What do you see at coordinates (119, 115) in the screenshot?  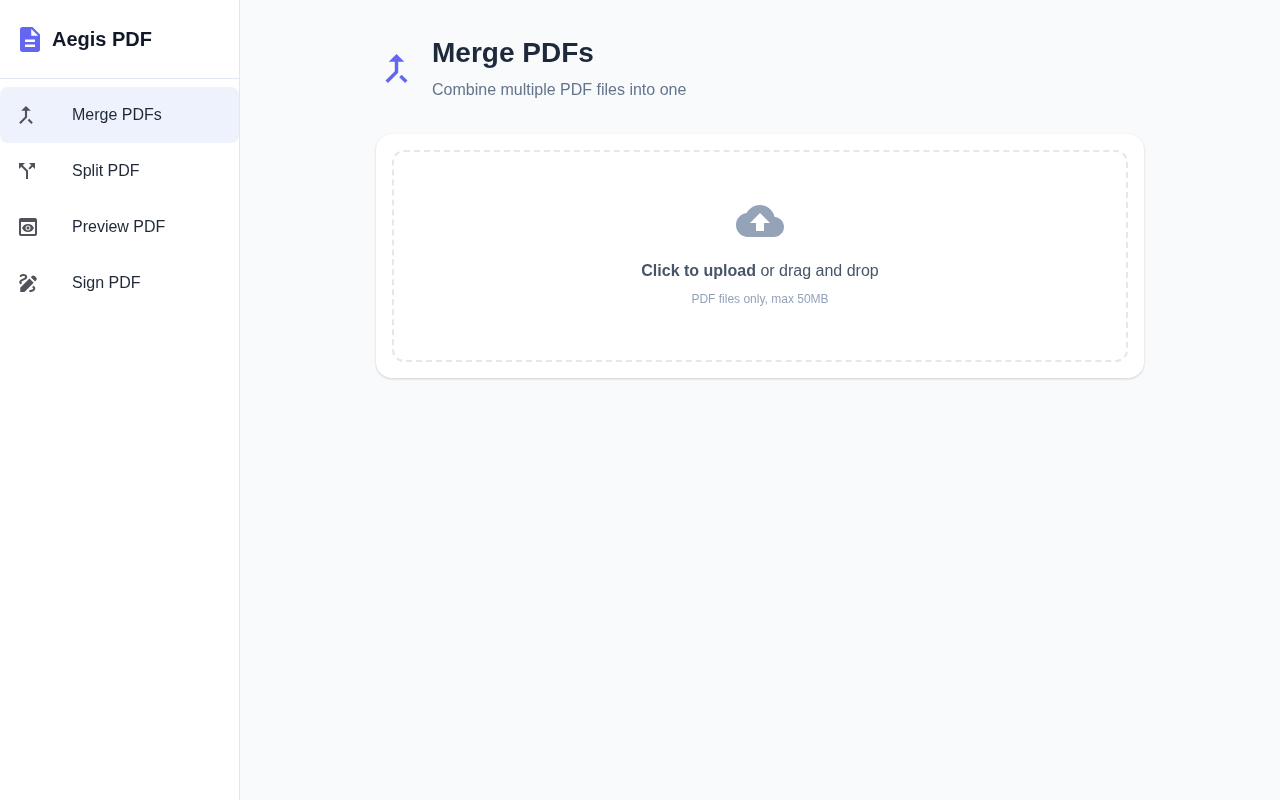 I see `sidebar-item: Merge PDFs` at bounding box center [119, 115].